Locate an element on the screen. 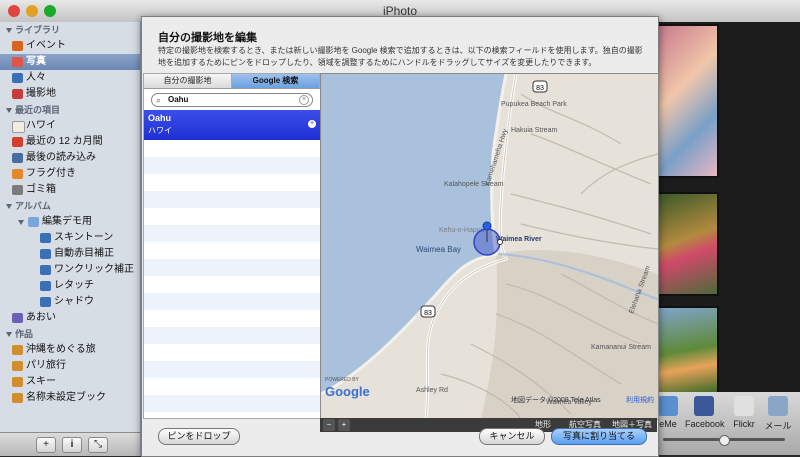  search-icon: ⌕ is located at coordinates (159, 100).